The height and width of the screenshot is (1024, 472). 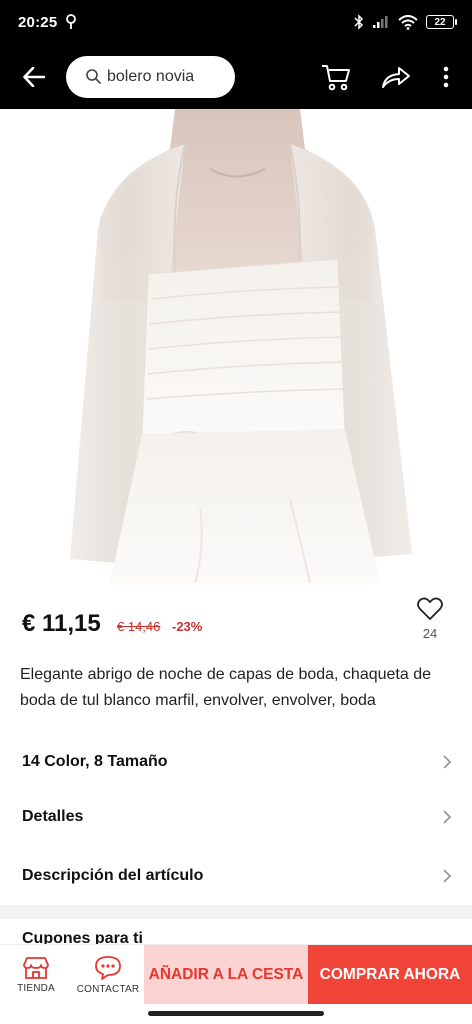 I want to click on price-section: € 11,15 € 14,46 -23% 24, so click(x=236, y=619).